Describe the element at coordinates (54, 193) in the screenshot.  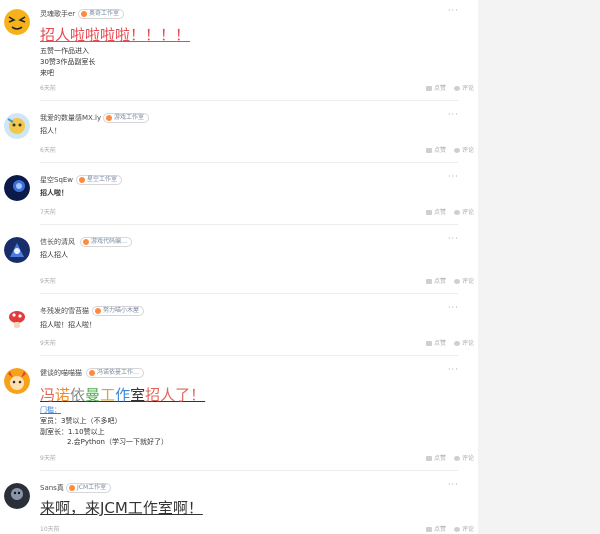
I see `post-line: 招人啦！` at that location.